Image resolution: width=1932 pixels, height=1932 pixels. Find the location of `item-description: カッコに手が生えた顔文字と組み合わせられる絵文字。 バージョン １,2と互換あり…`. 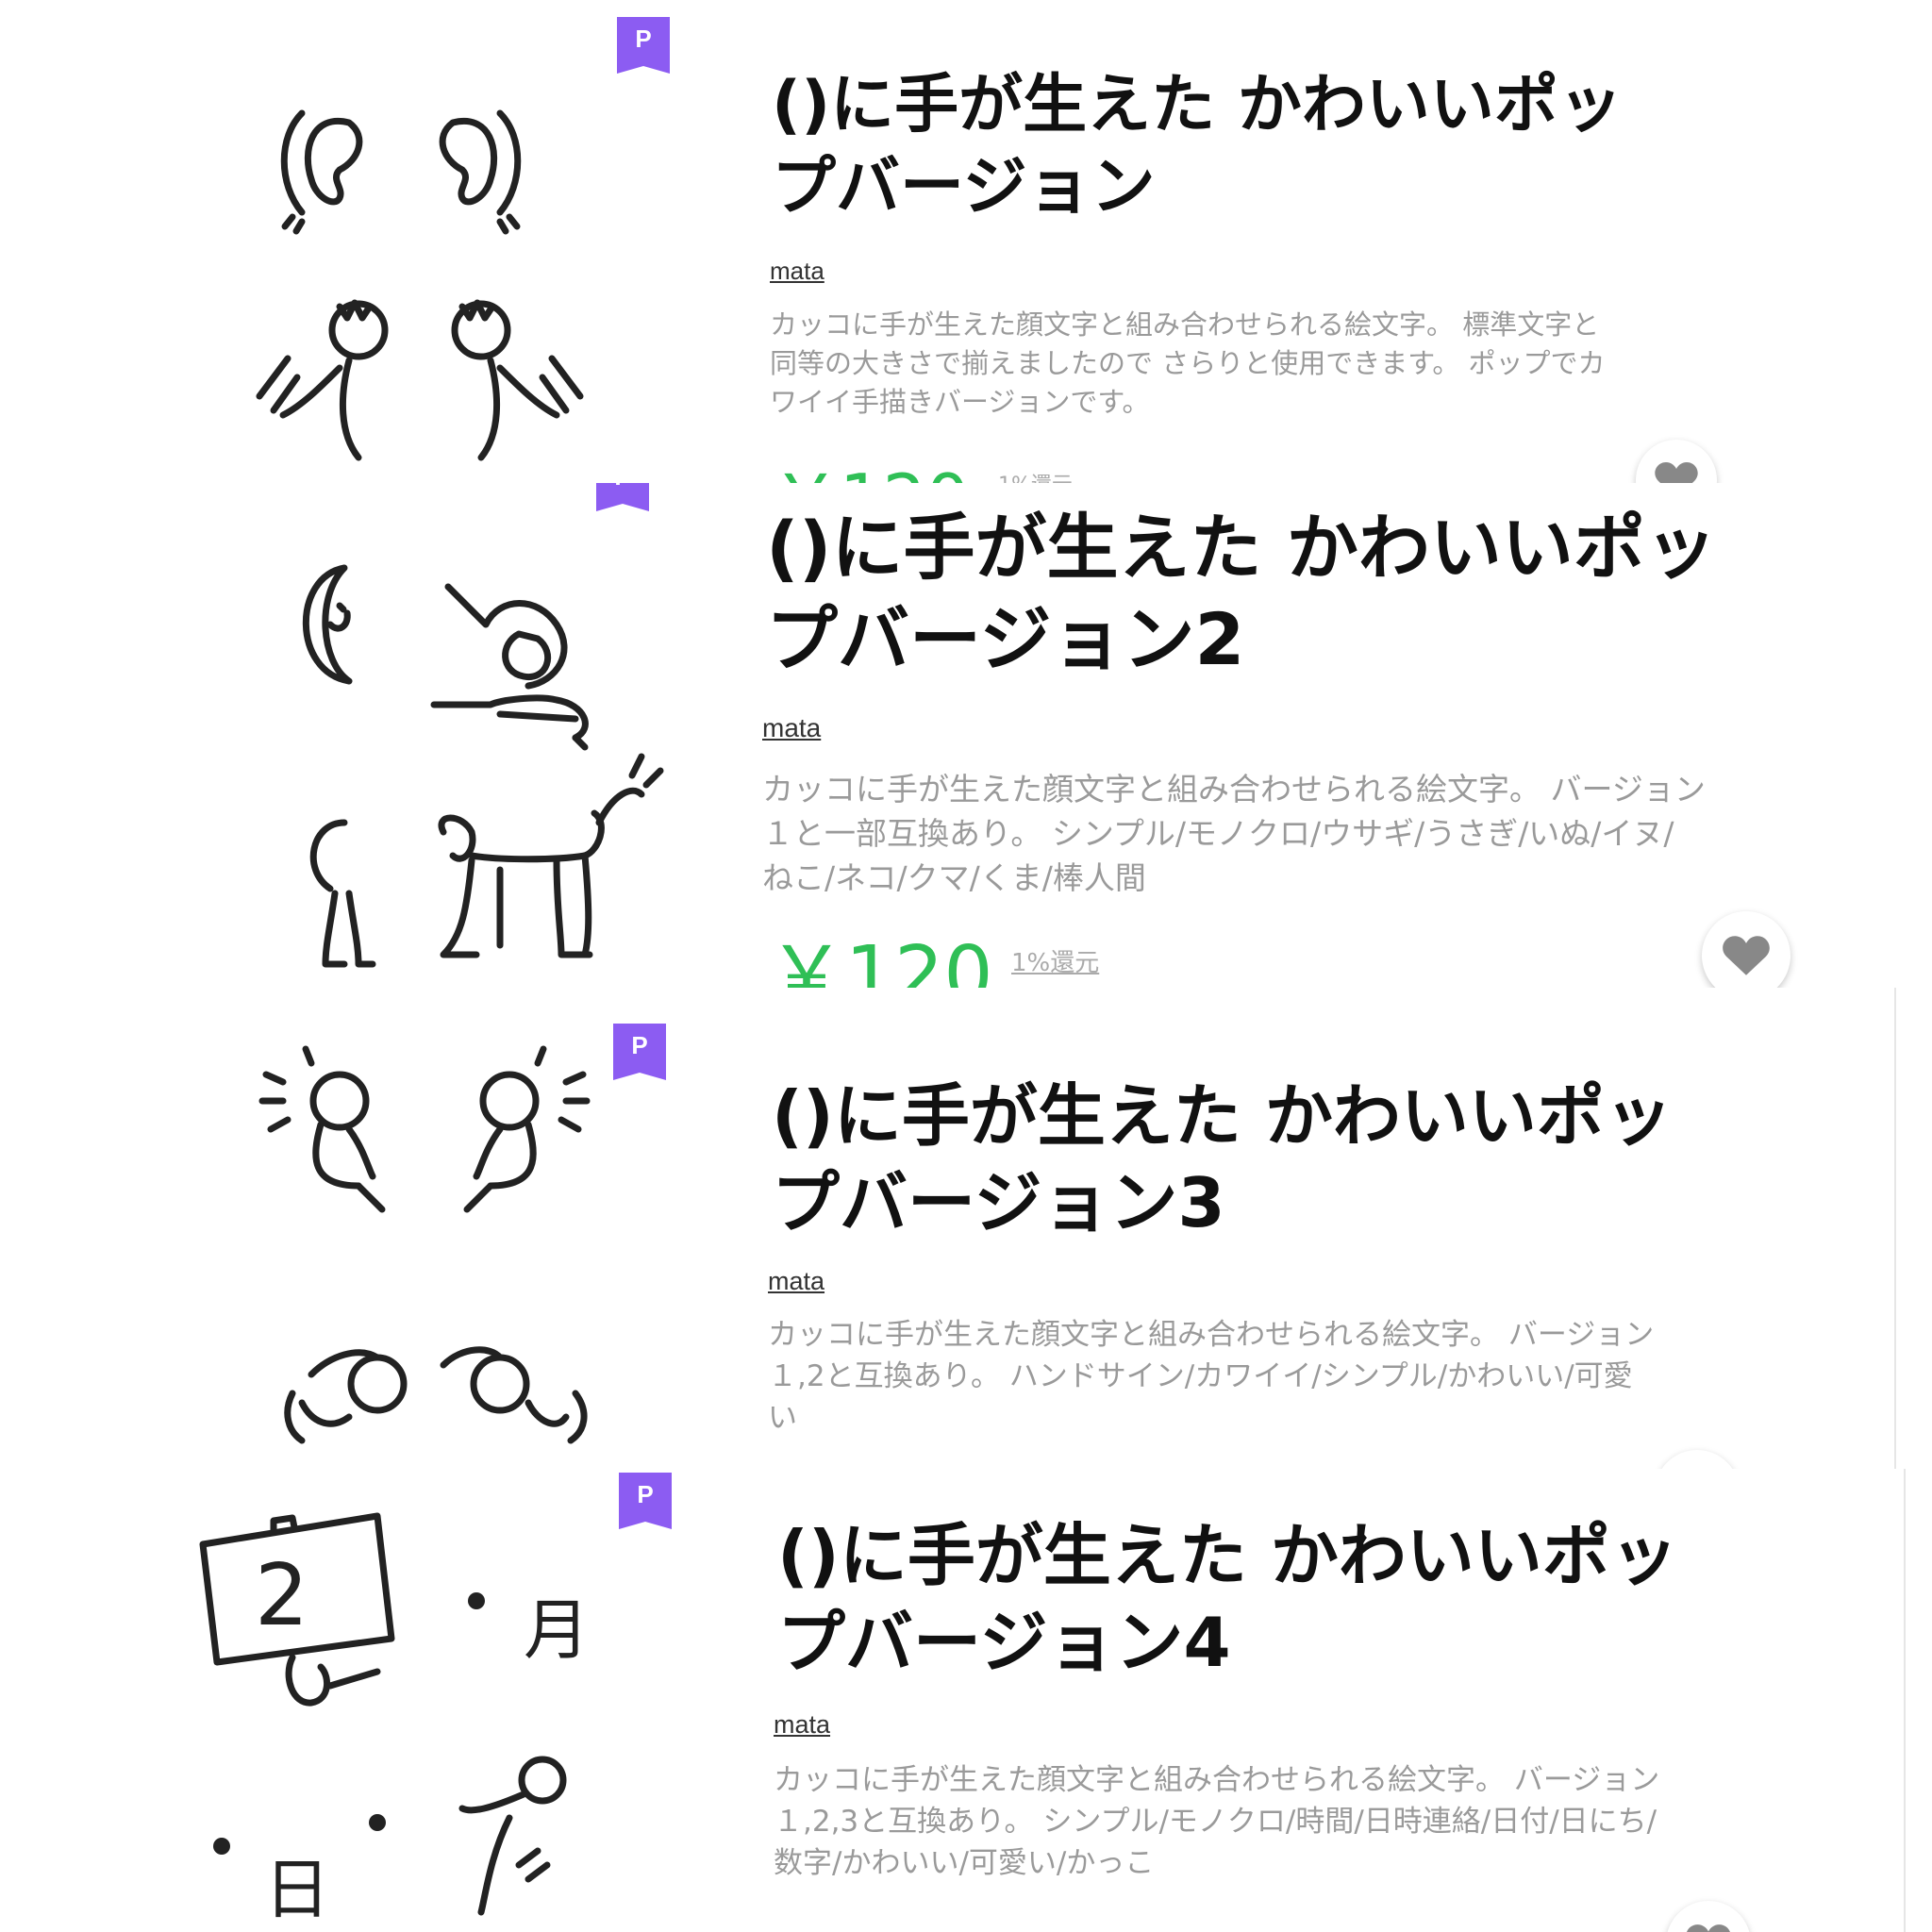

item-description: カッコに手が生えた顔文字と組み合わせられる絵文字。 バージョン １,2と互換あり… is located at coordinates (1324, 1376).